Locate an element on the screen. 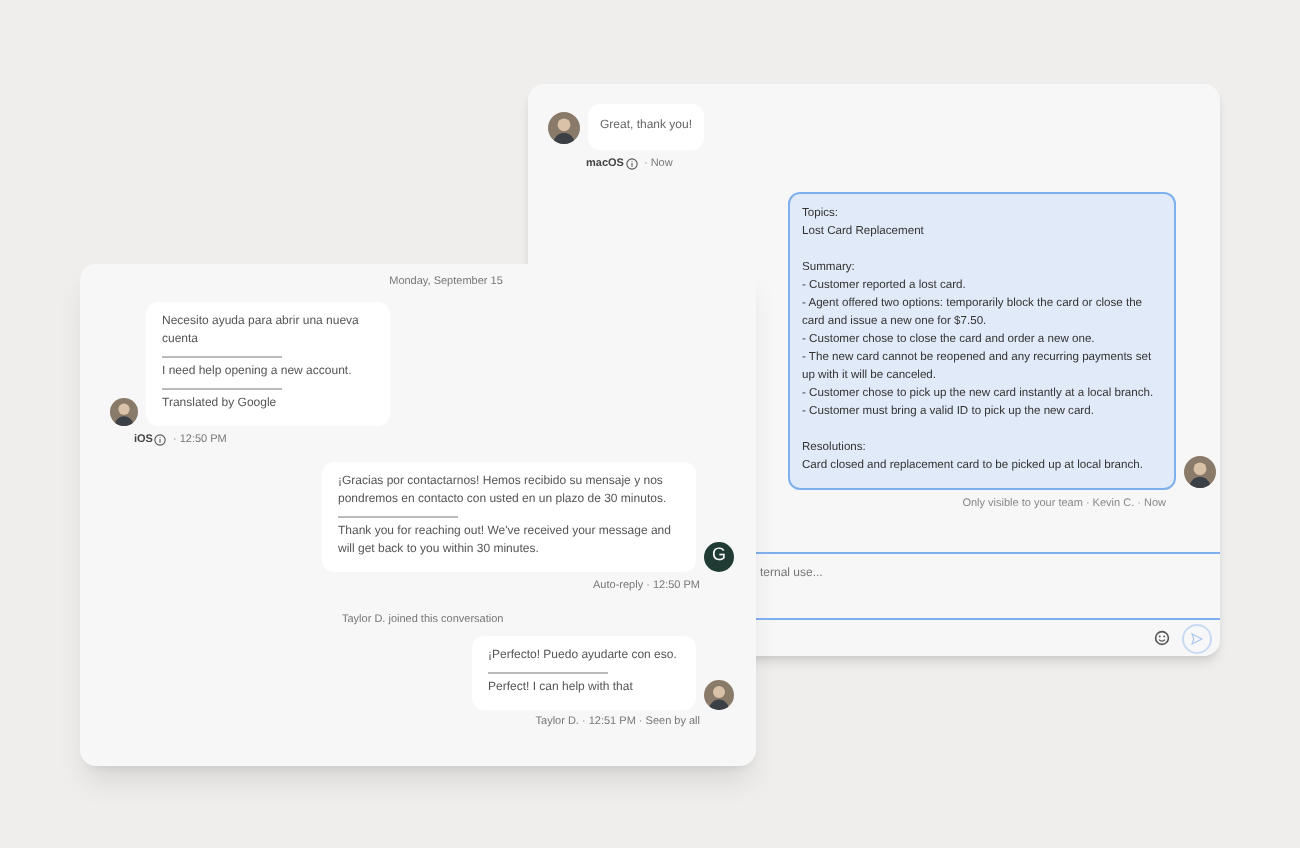  bot-avatar: G is located at coordinates (719, 556).